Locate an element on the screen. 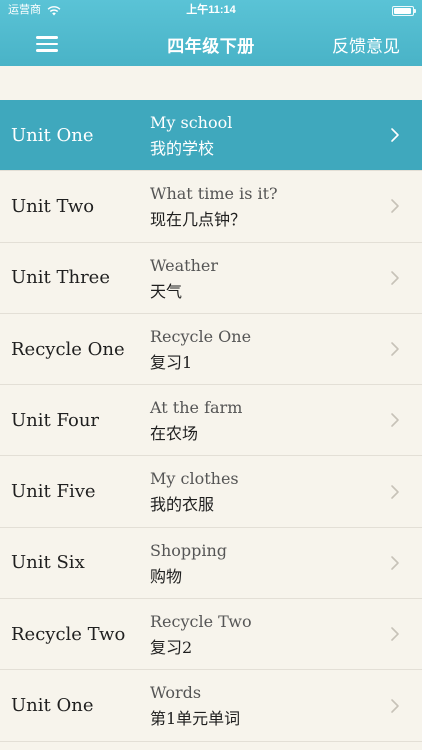 The image size is (422, 750). unit-topic-chinese: 现在几点钟？ is located at coordinates (198, 220).